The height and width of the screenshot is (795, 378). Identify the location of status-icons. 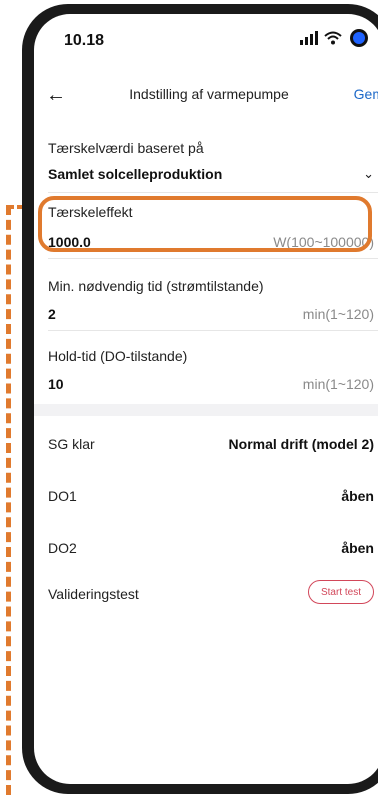
(335, 38).